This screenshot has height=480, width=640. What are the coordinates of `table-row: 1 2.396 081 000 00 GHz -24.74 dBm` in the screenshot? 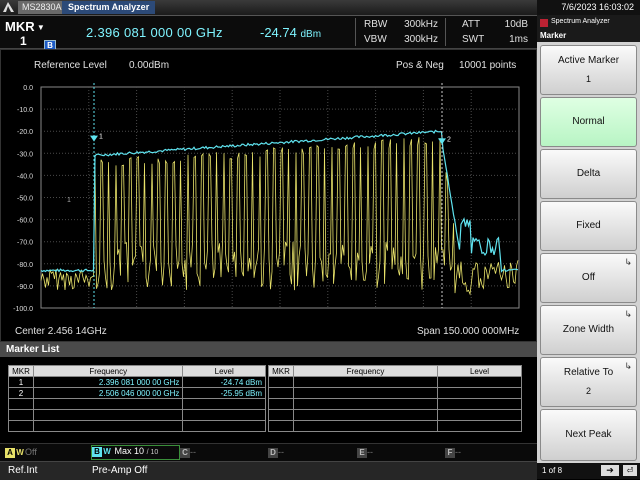 It's located at (137, 382).